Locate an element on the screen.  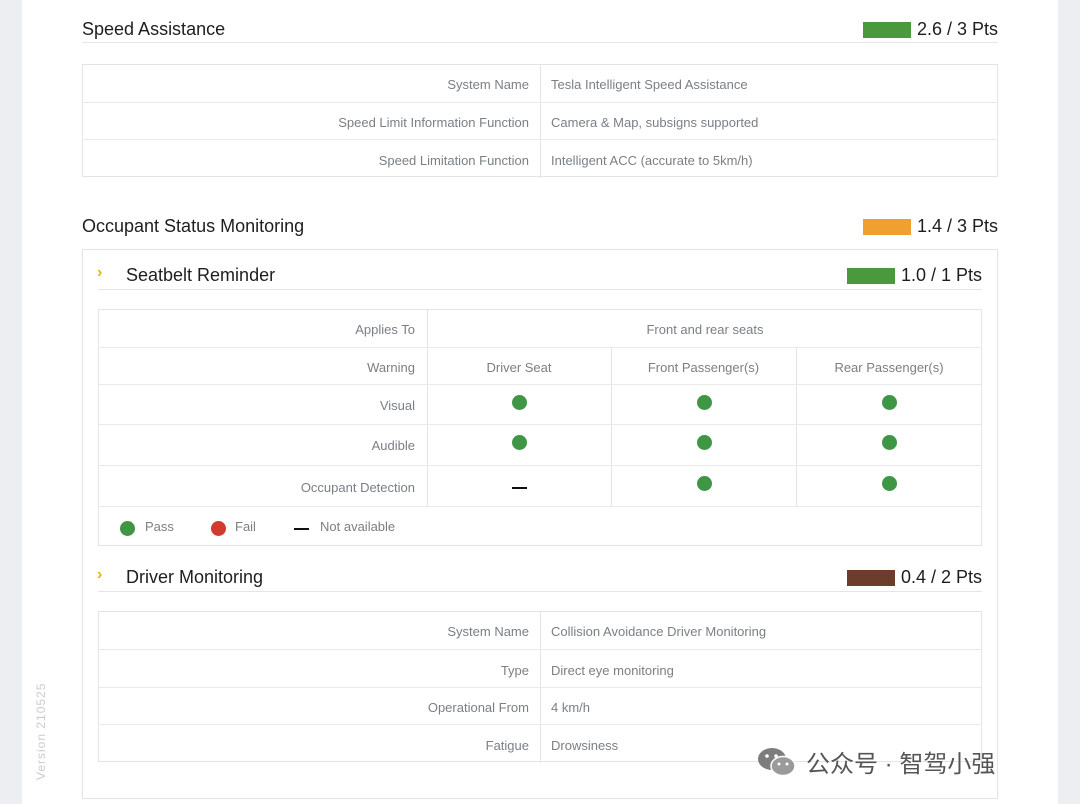
score-text: 1.0 / 1 Pts is located at coordinates (941, 275).